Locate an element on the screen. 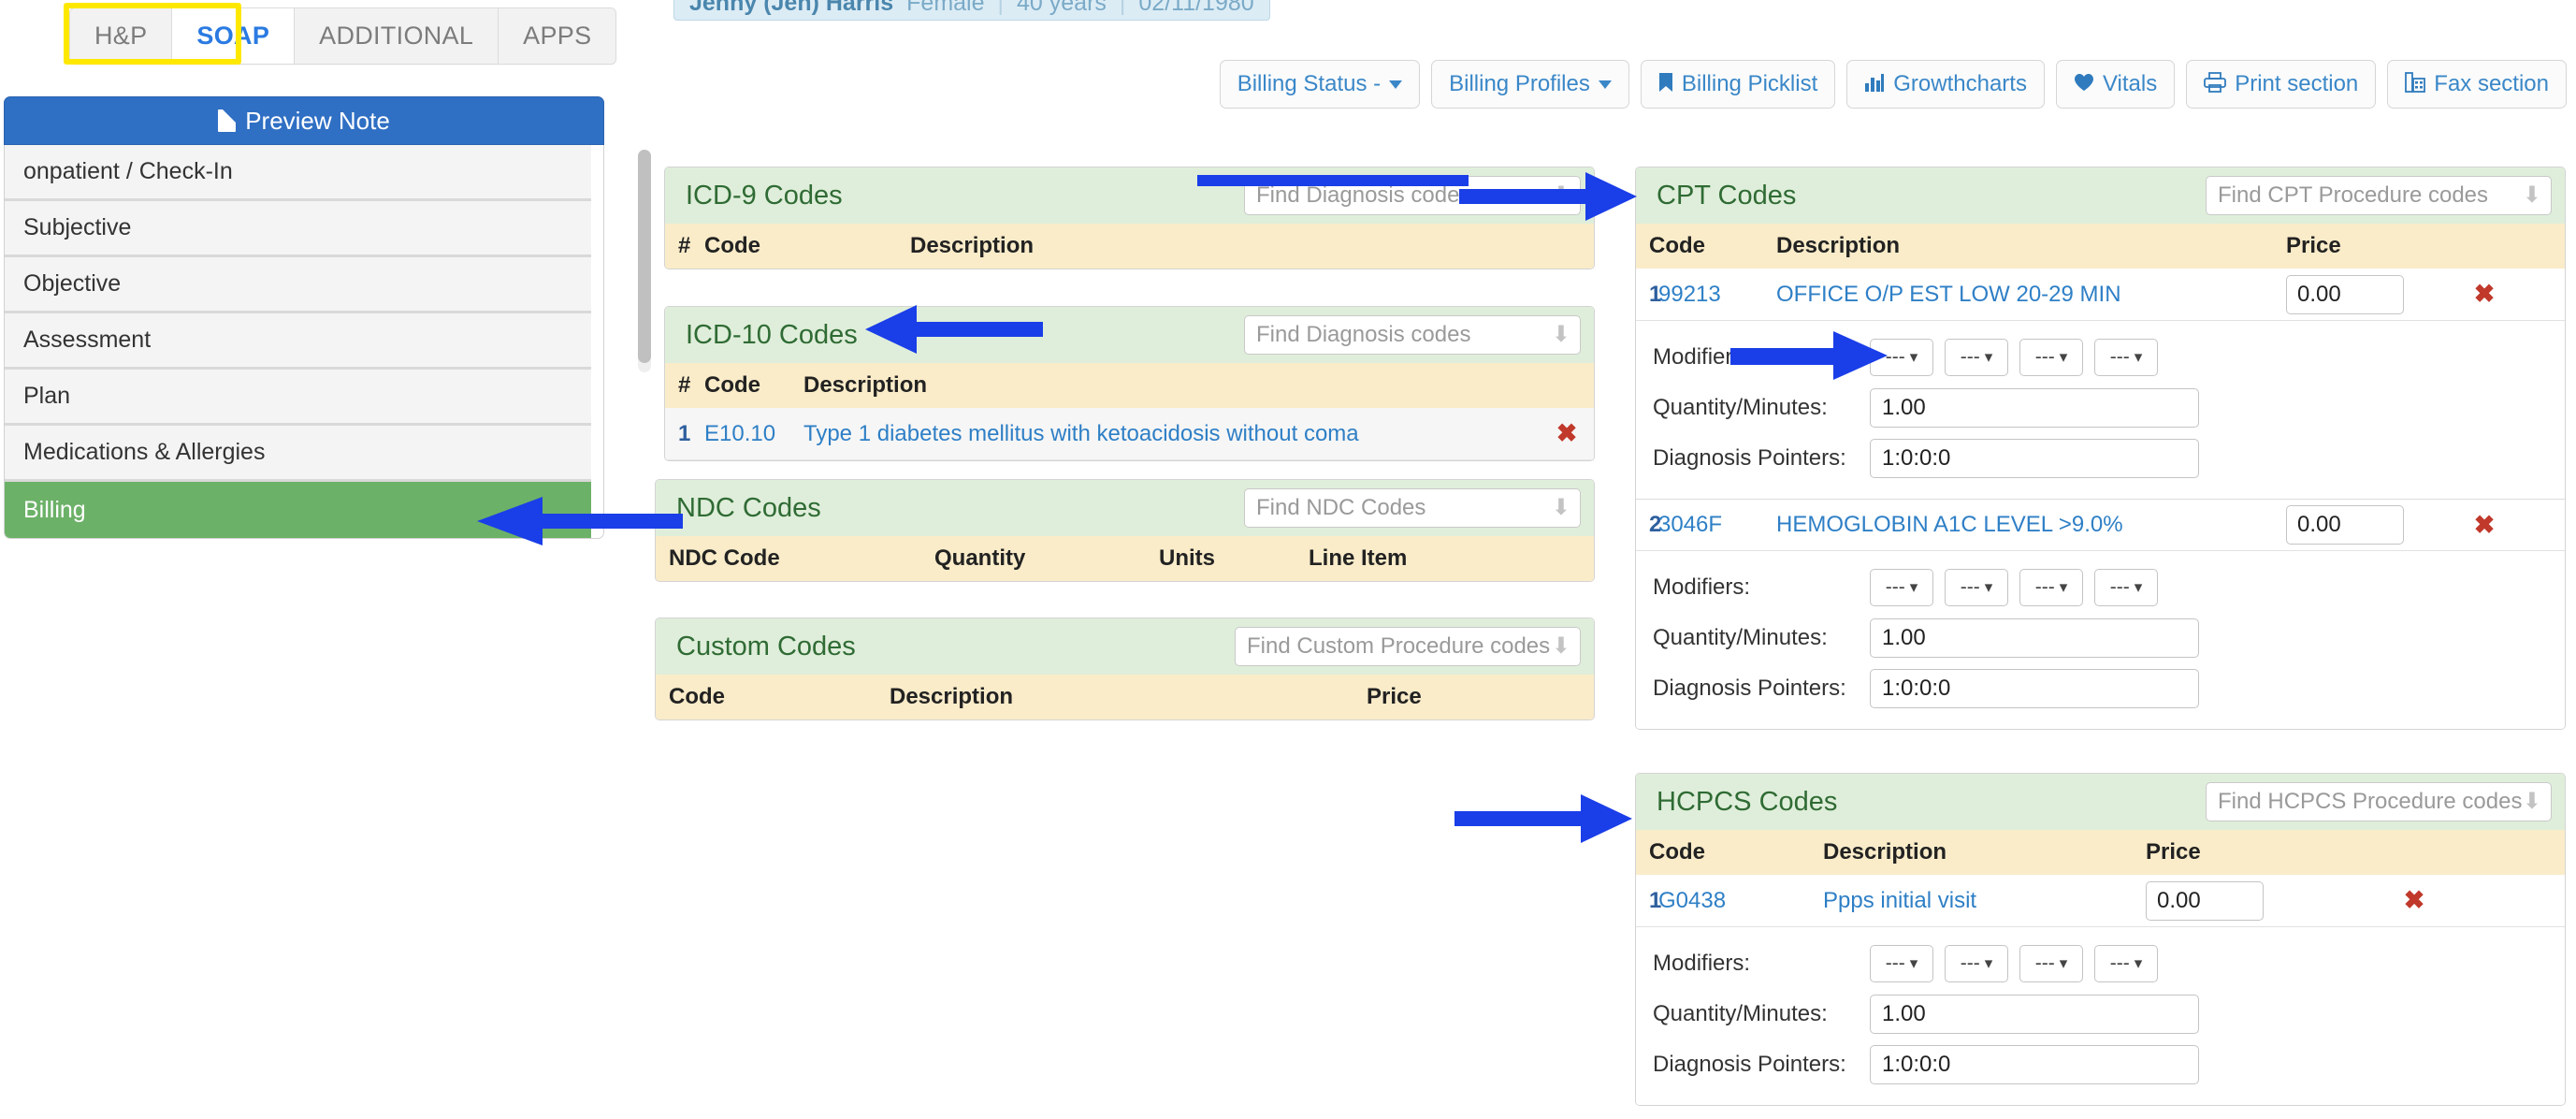  hcpcs-entry-row: 1 G0438 Ppps initial visit 0.00 ✖ is located at coordinates (2100, 901).